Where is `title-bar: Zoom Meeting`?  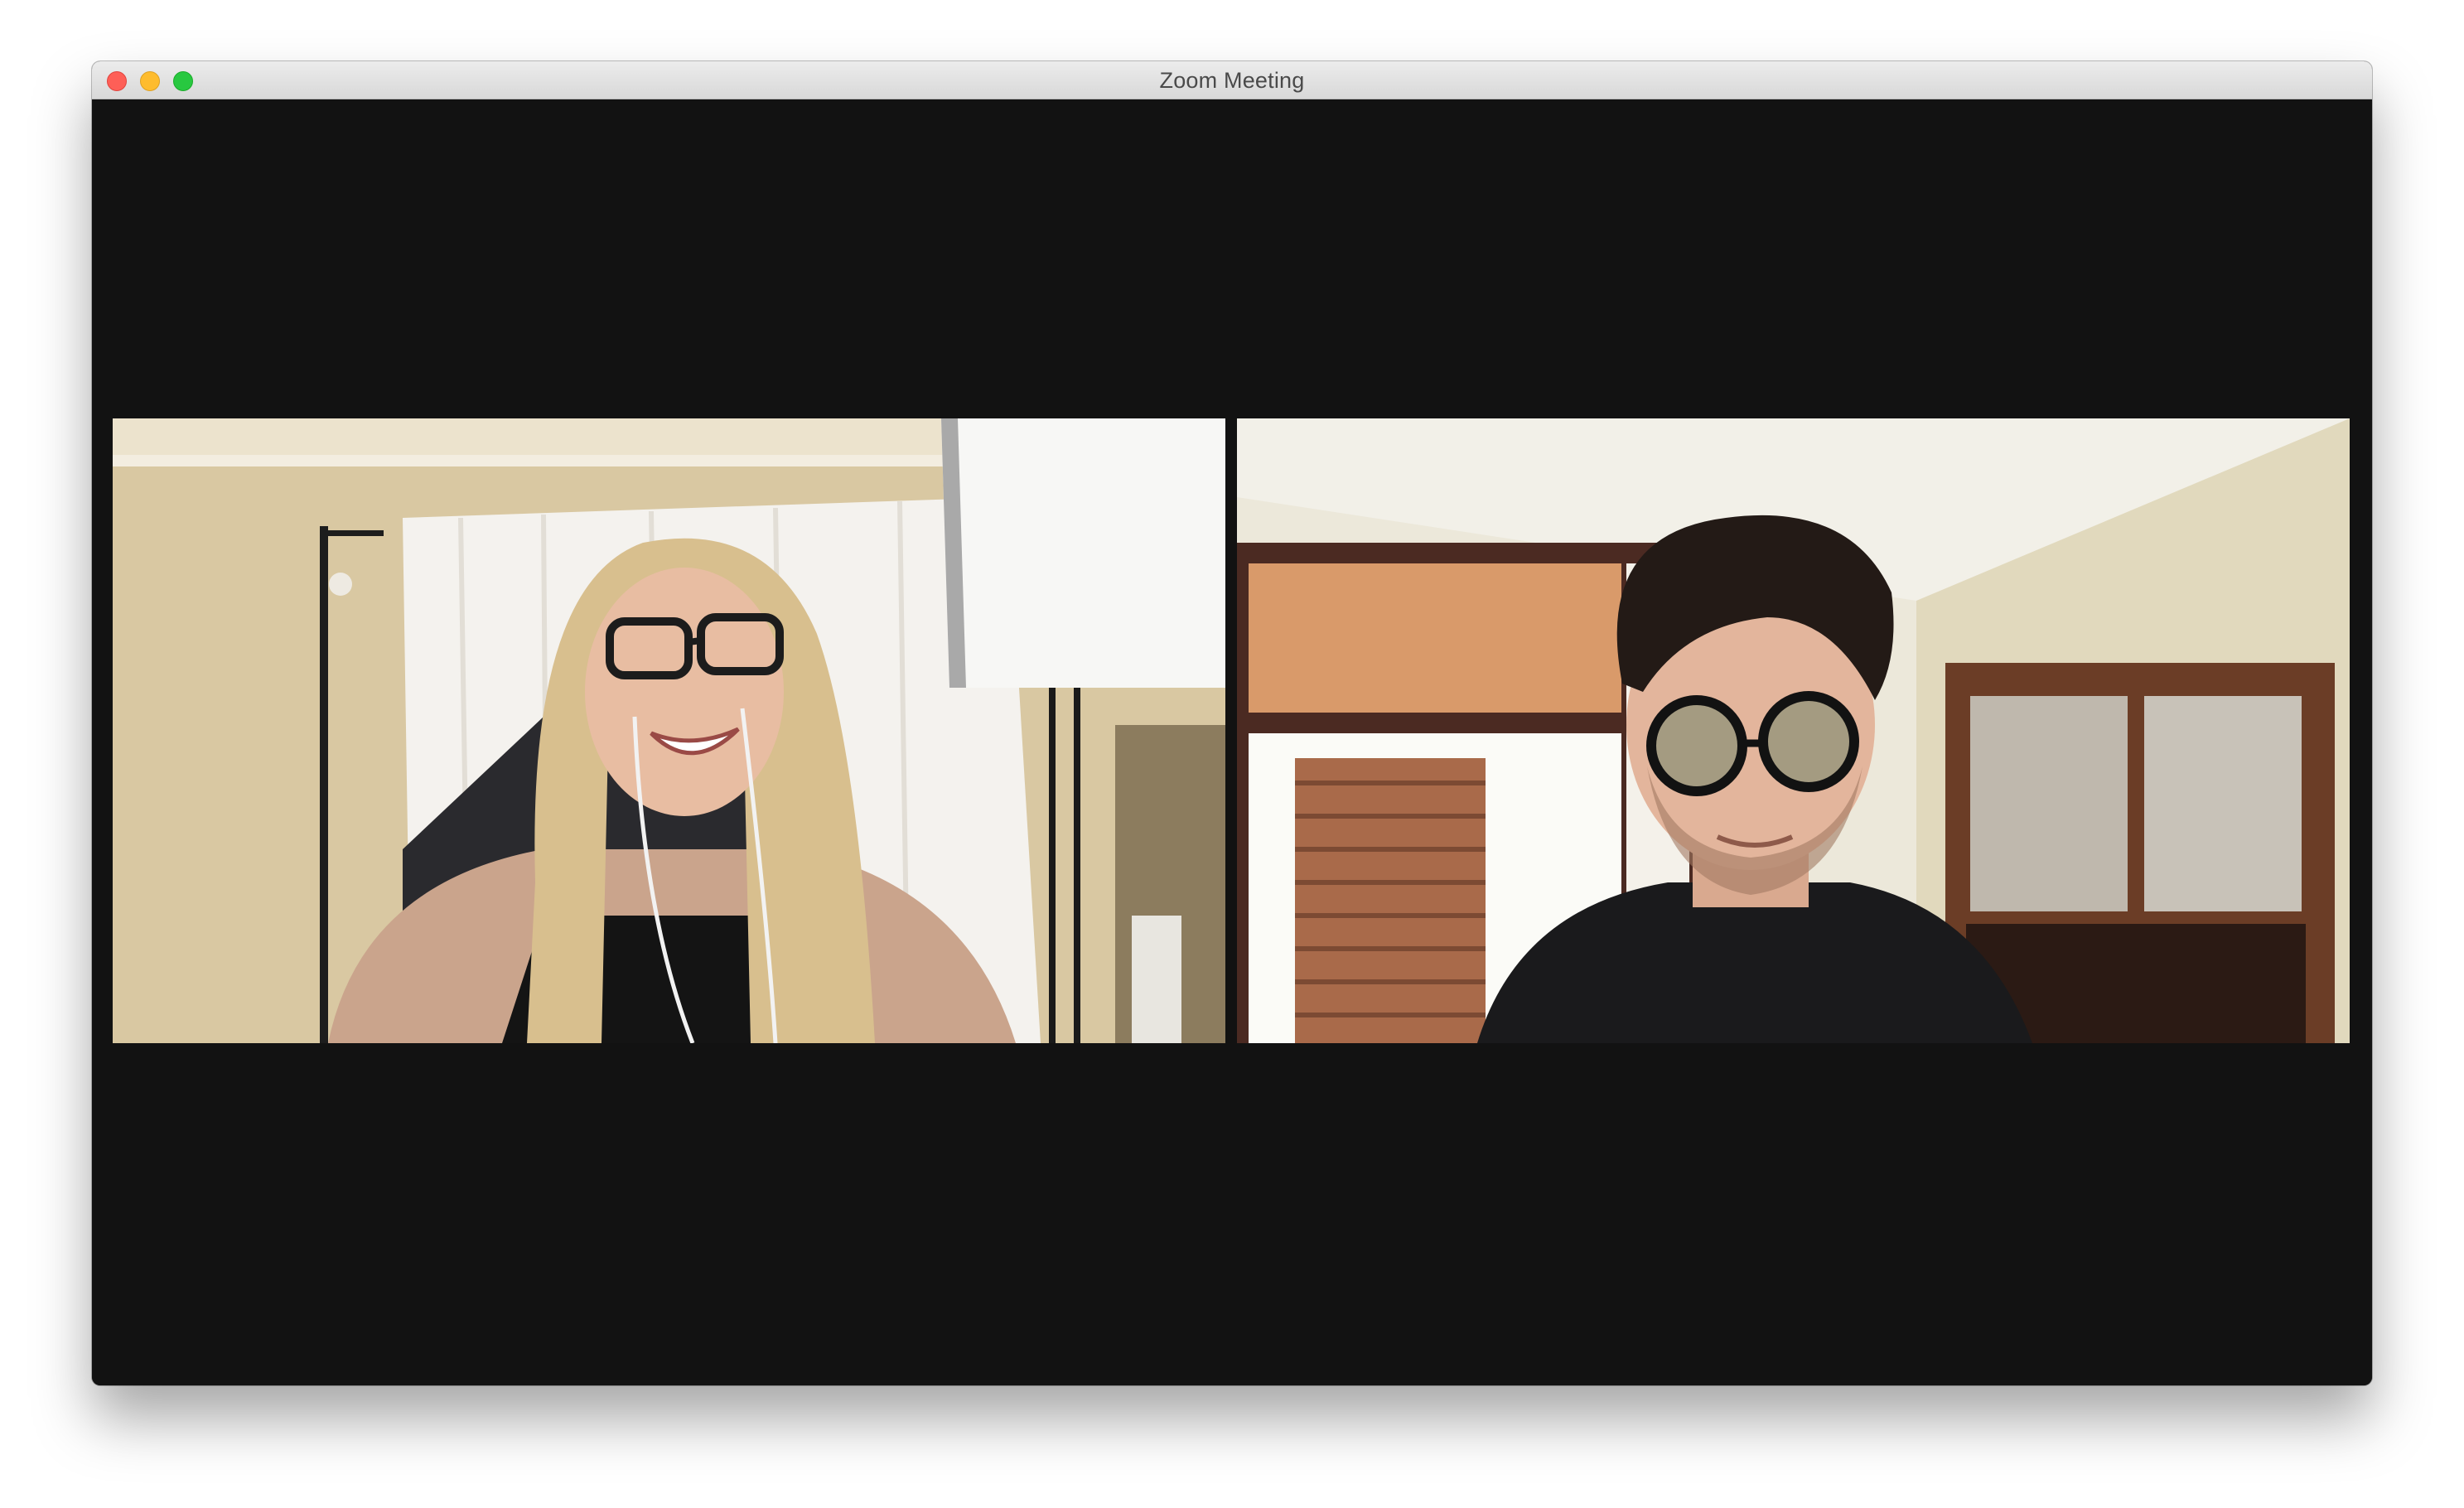
title-bar: Zoom Meeting is located at coordinates (1232, 80).